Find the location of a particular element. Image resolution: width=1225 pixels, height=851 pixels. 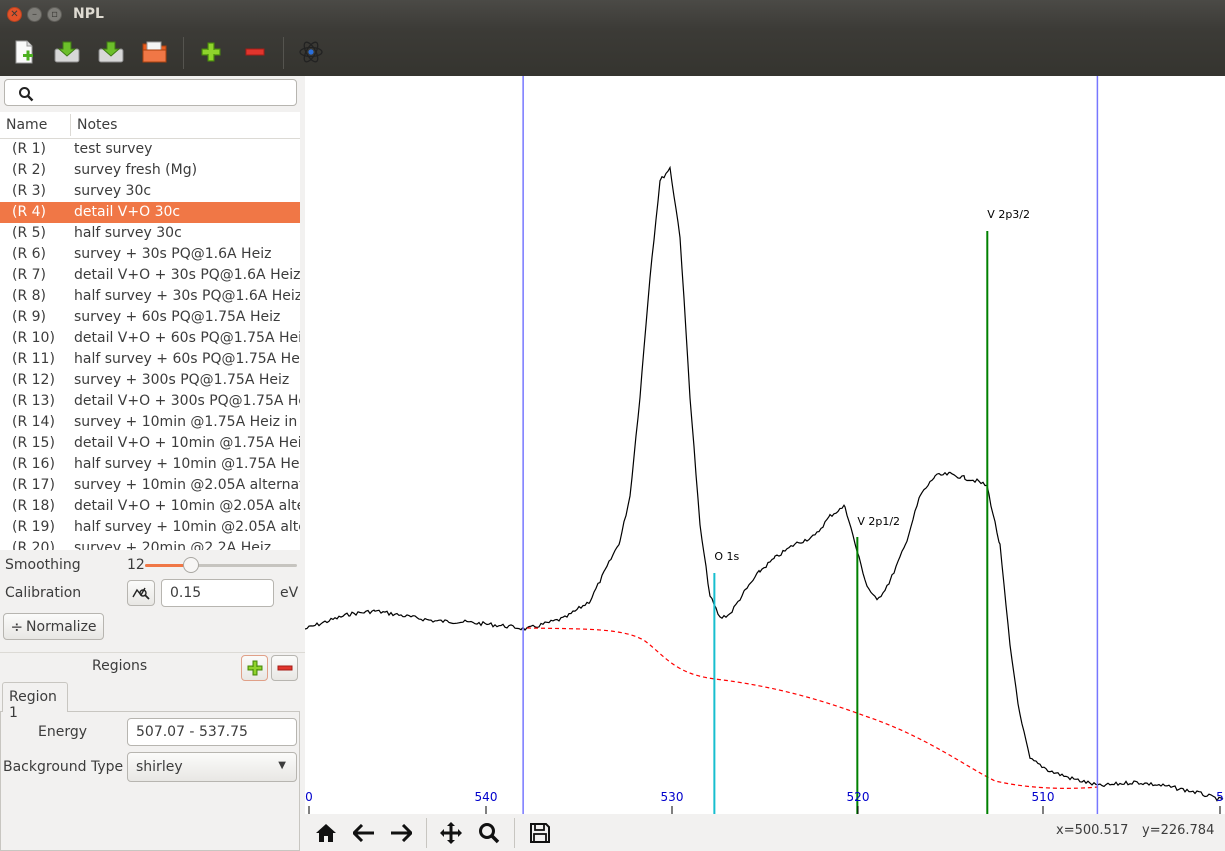

peak-label: O 1s is located at coordinates (726, 556).